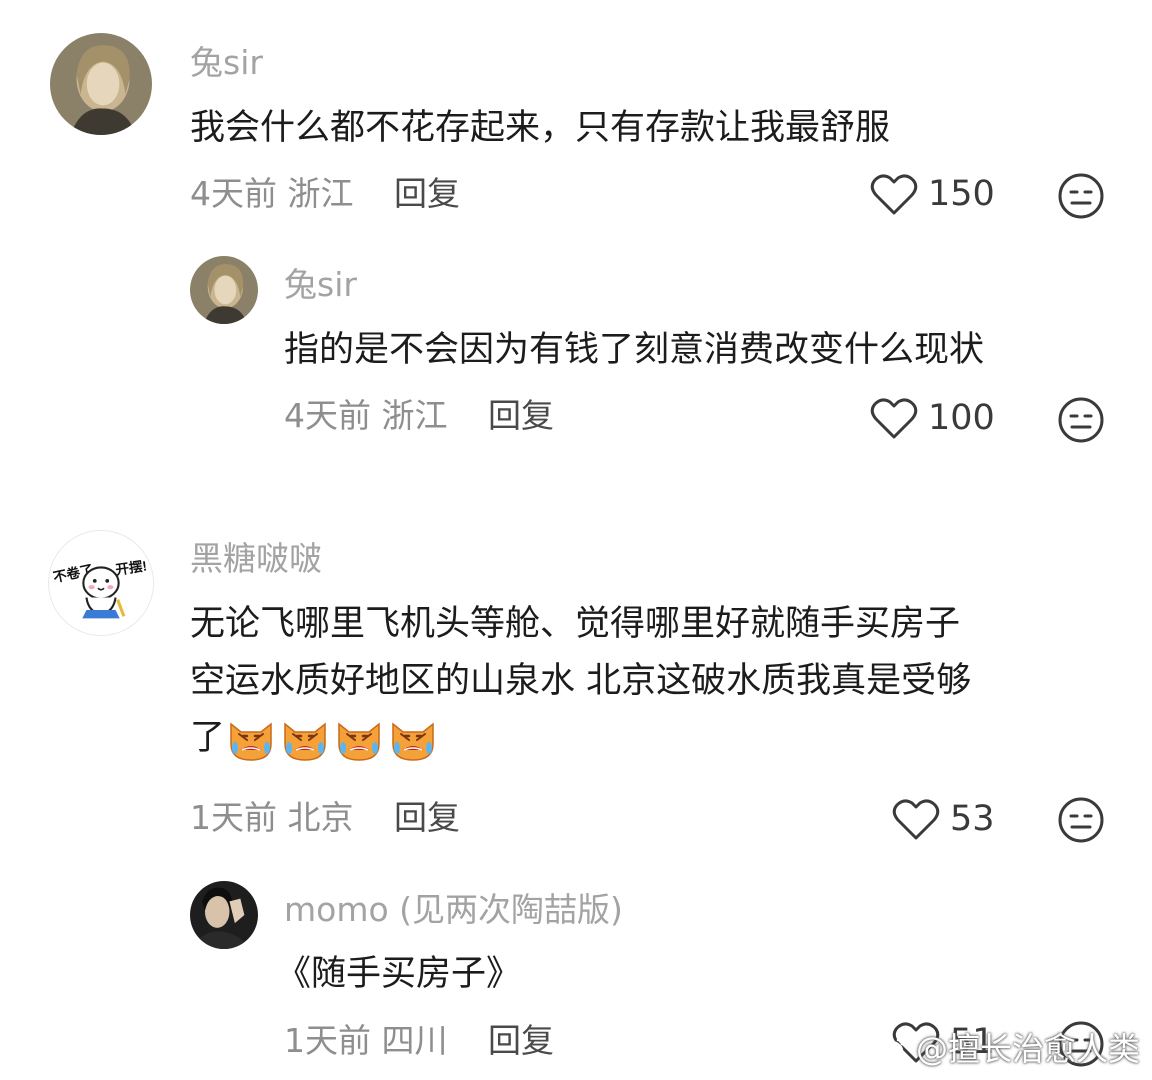 This screenshot has height=1080, width=1152. I want to click on reply-text: 《随手买房子》, so click(398, 974).